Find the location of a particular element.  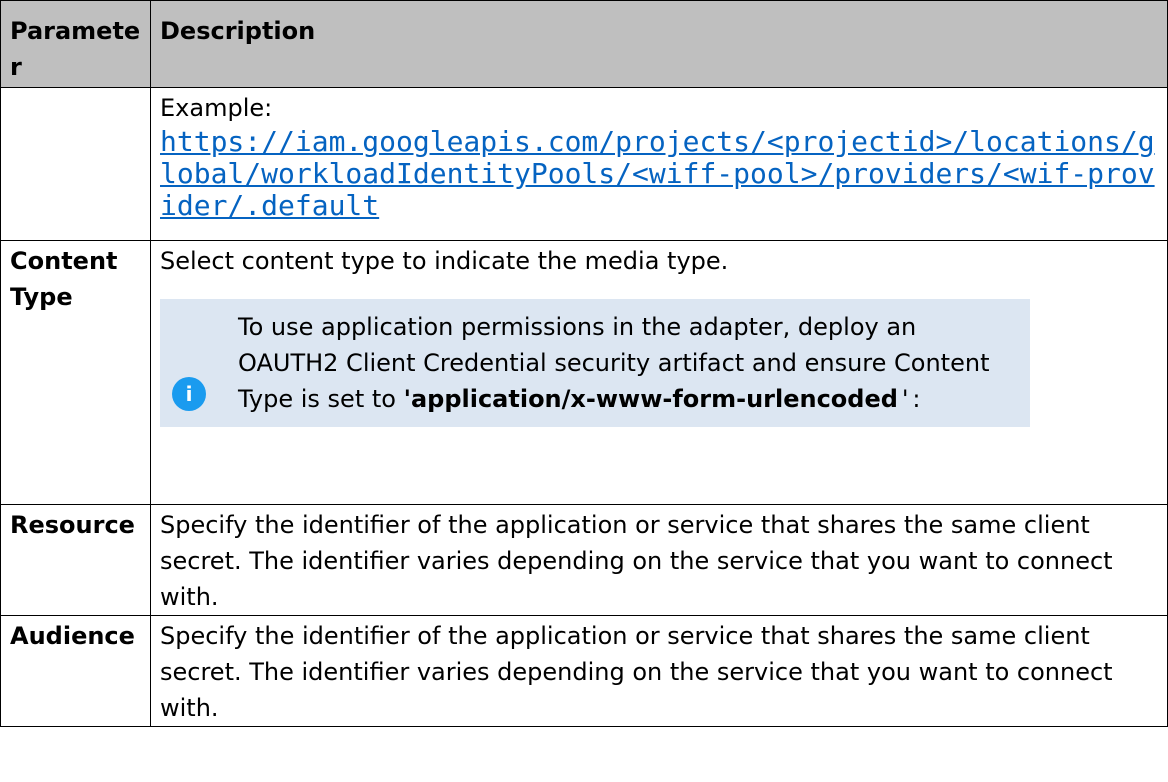

info-icon: i is located at coordinates (189, 394).